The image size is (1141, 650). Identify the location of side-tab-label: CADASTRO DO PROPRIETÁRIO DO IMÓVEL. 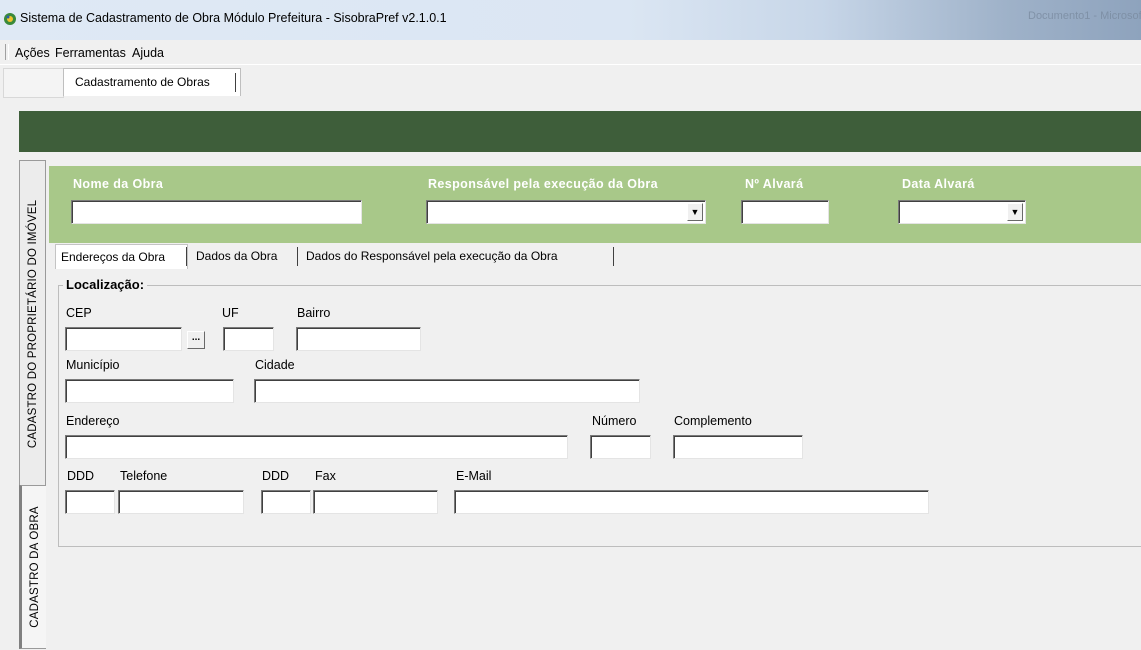
(32, 323).